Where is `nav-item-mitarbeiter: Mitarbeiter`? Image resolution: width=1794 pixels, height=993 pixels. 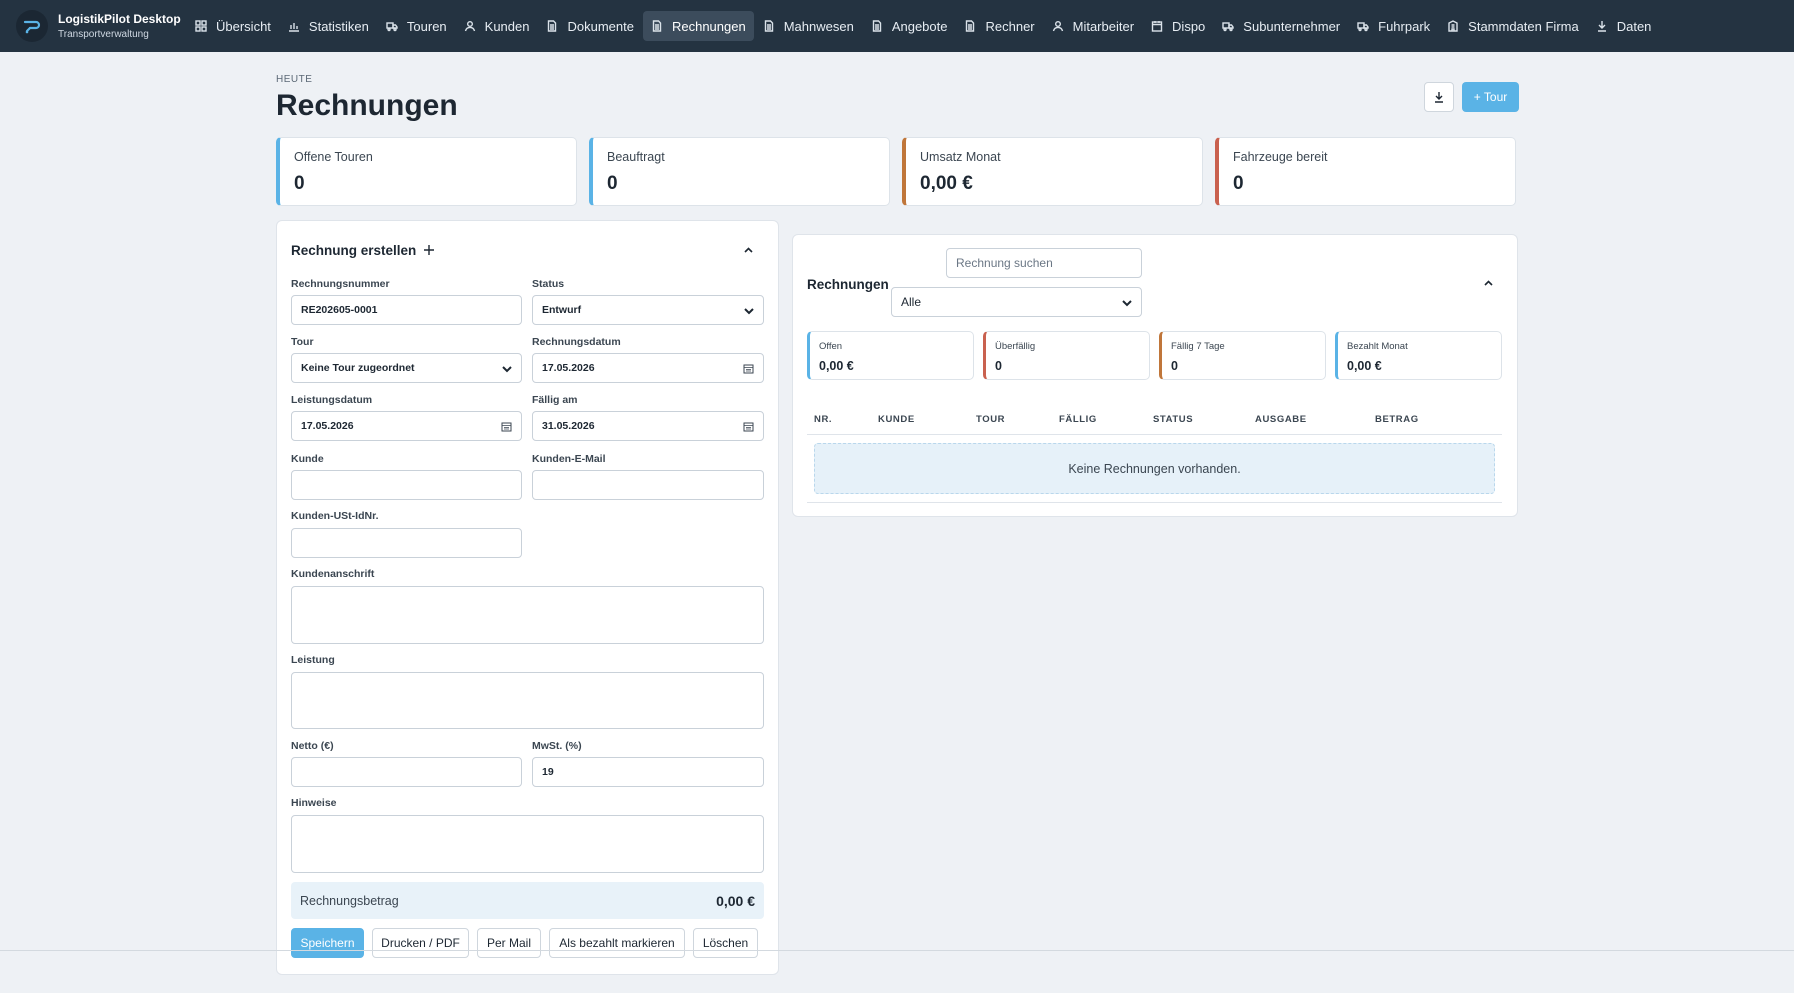 nav-item-mitarbeiter: Mitarbeiter is located at coordinates (1093, 26).